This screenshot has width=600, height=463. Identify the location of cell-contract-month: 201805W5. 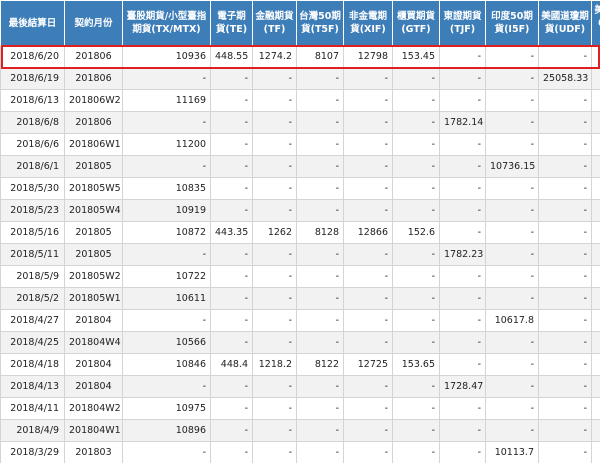
(93, 188).